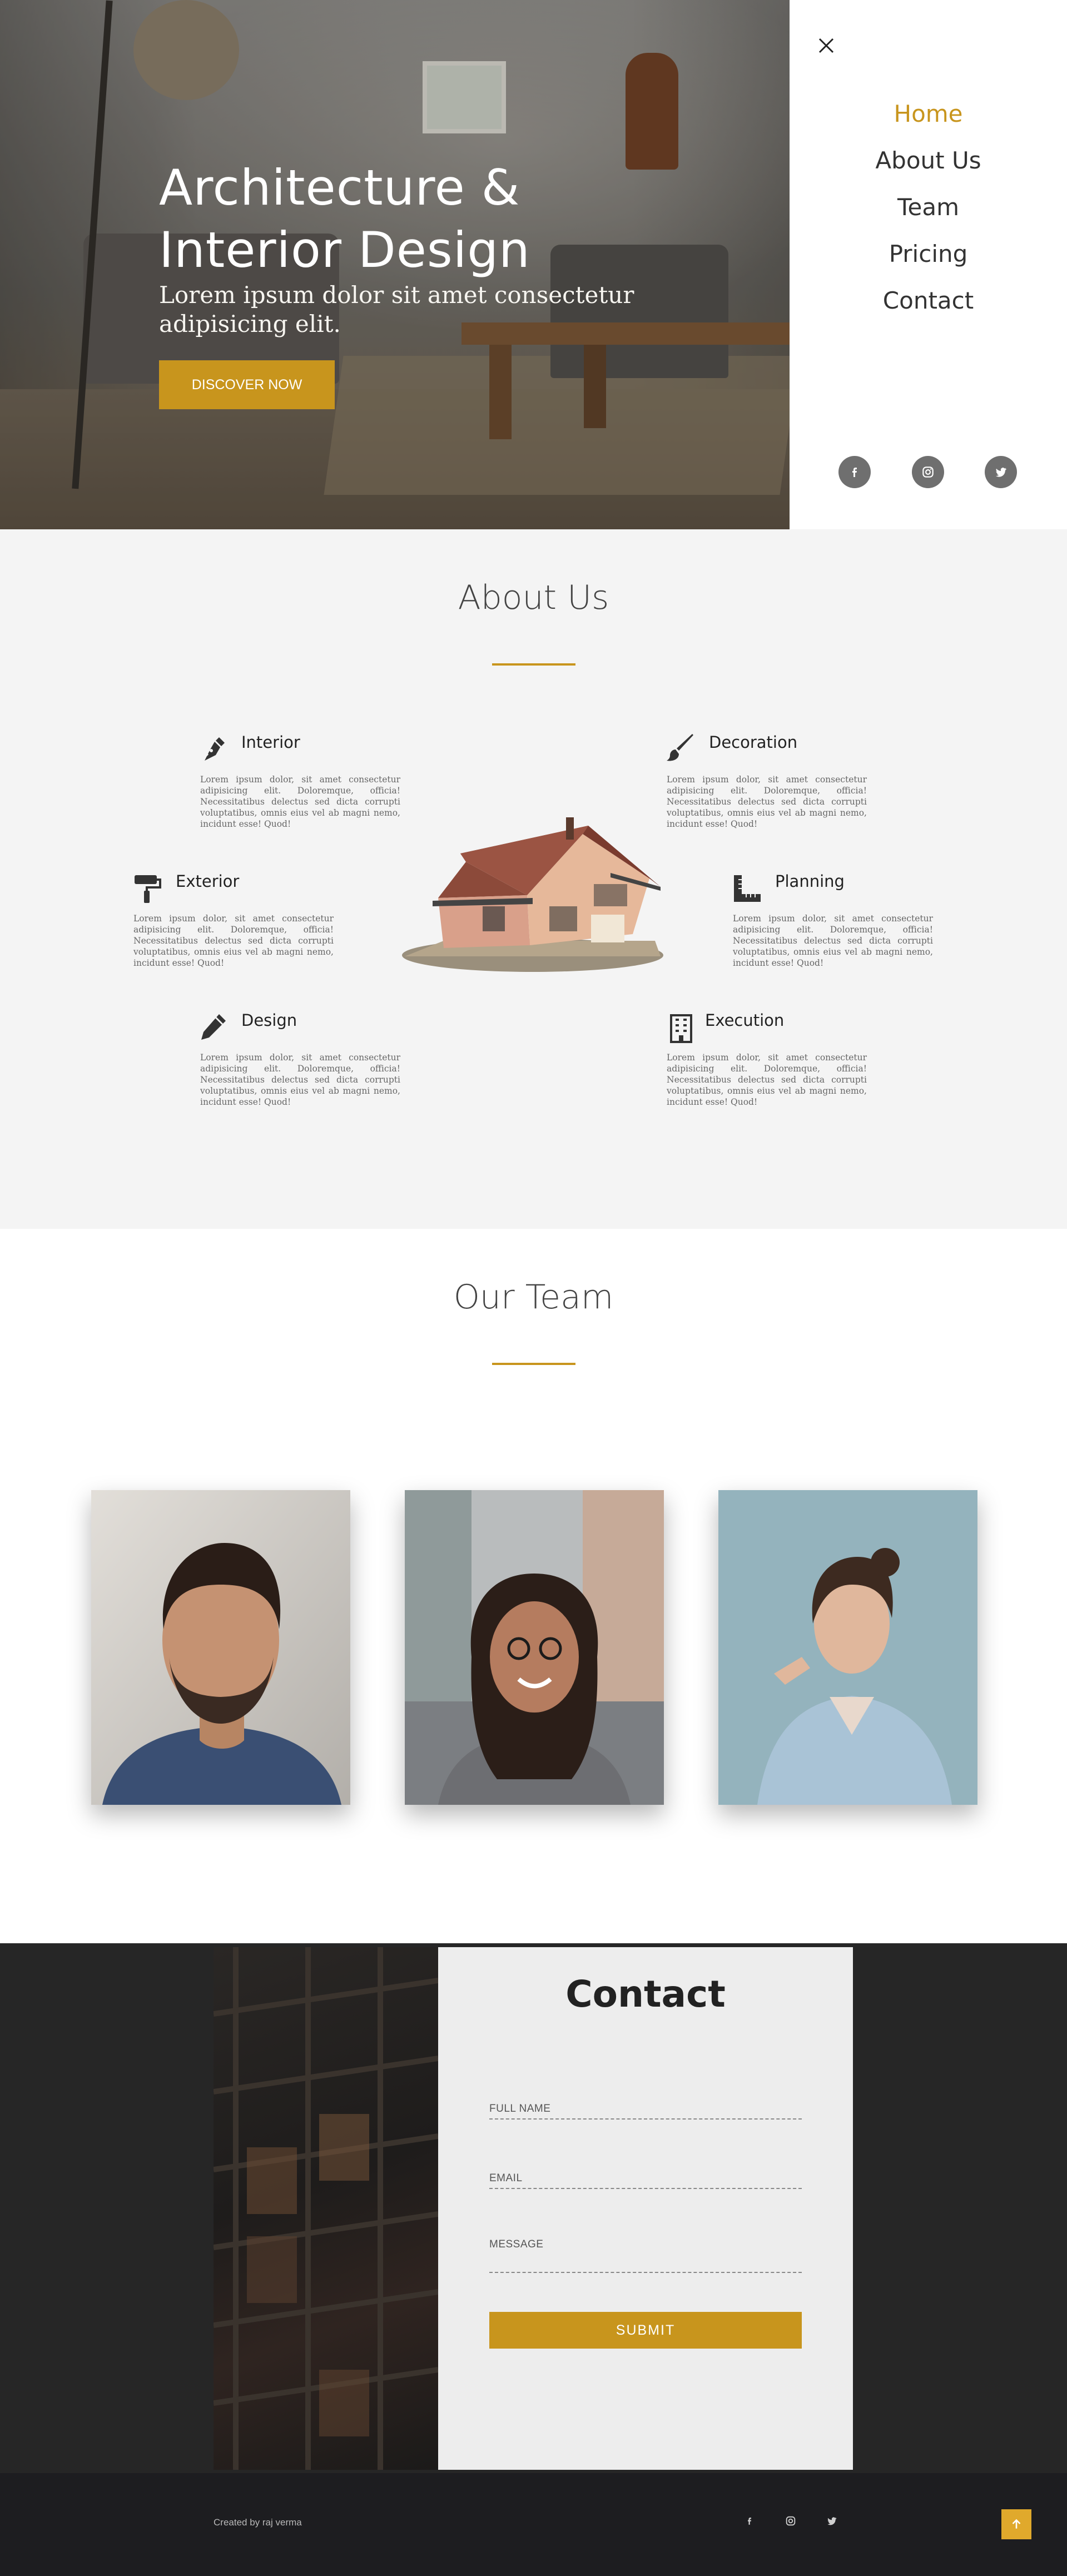 Image resolution: width=1067 pixels, height=2576 pixels. What do you see at coordinates (534, 2524) in the screenshot?
I see `footer` at bounding box center [534, 2524].